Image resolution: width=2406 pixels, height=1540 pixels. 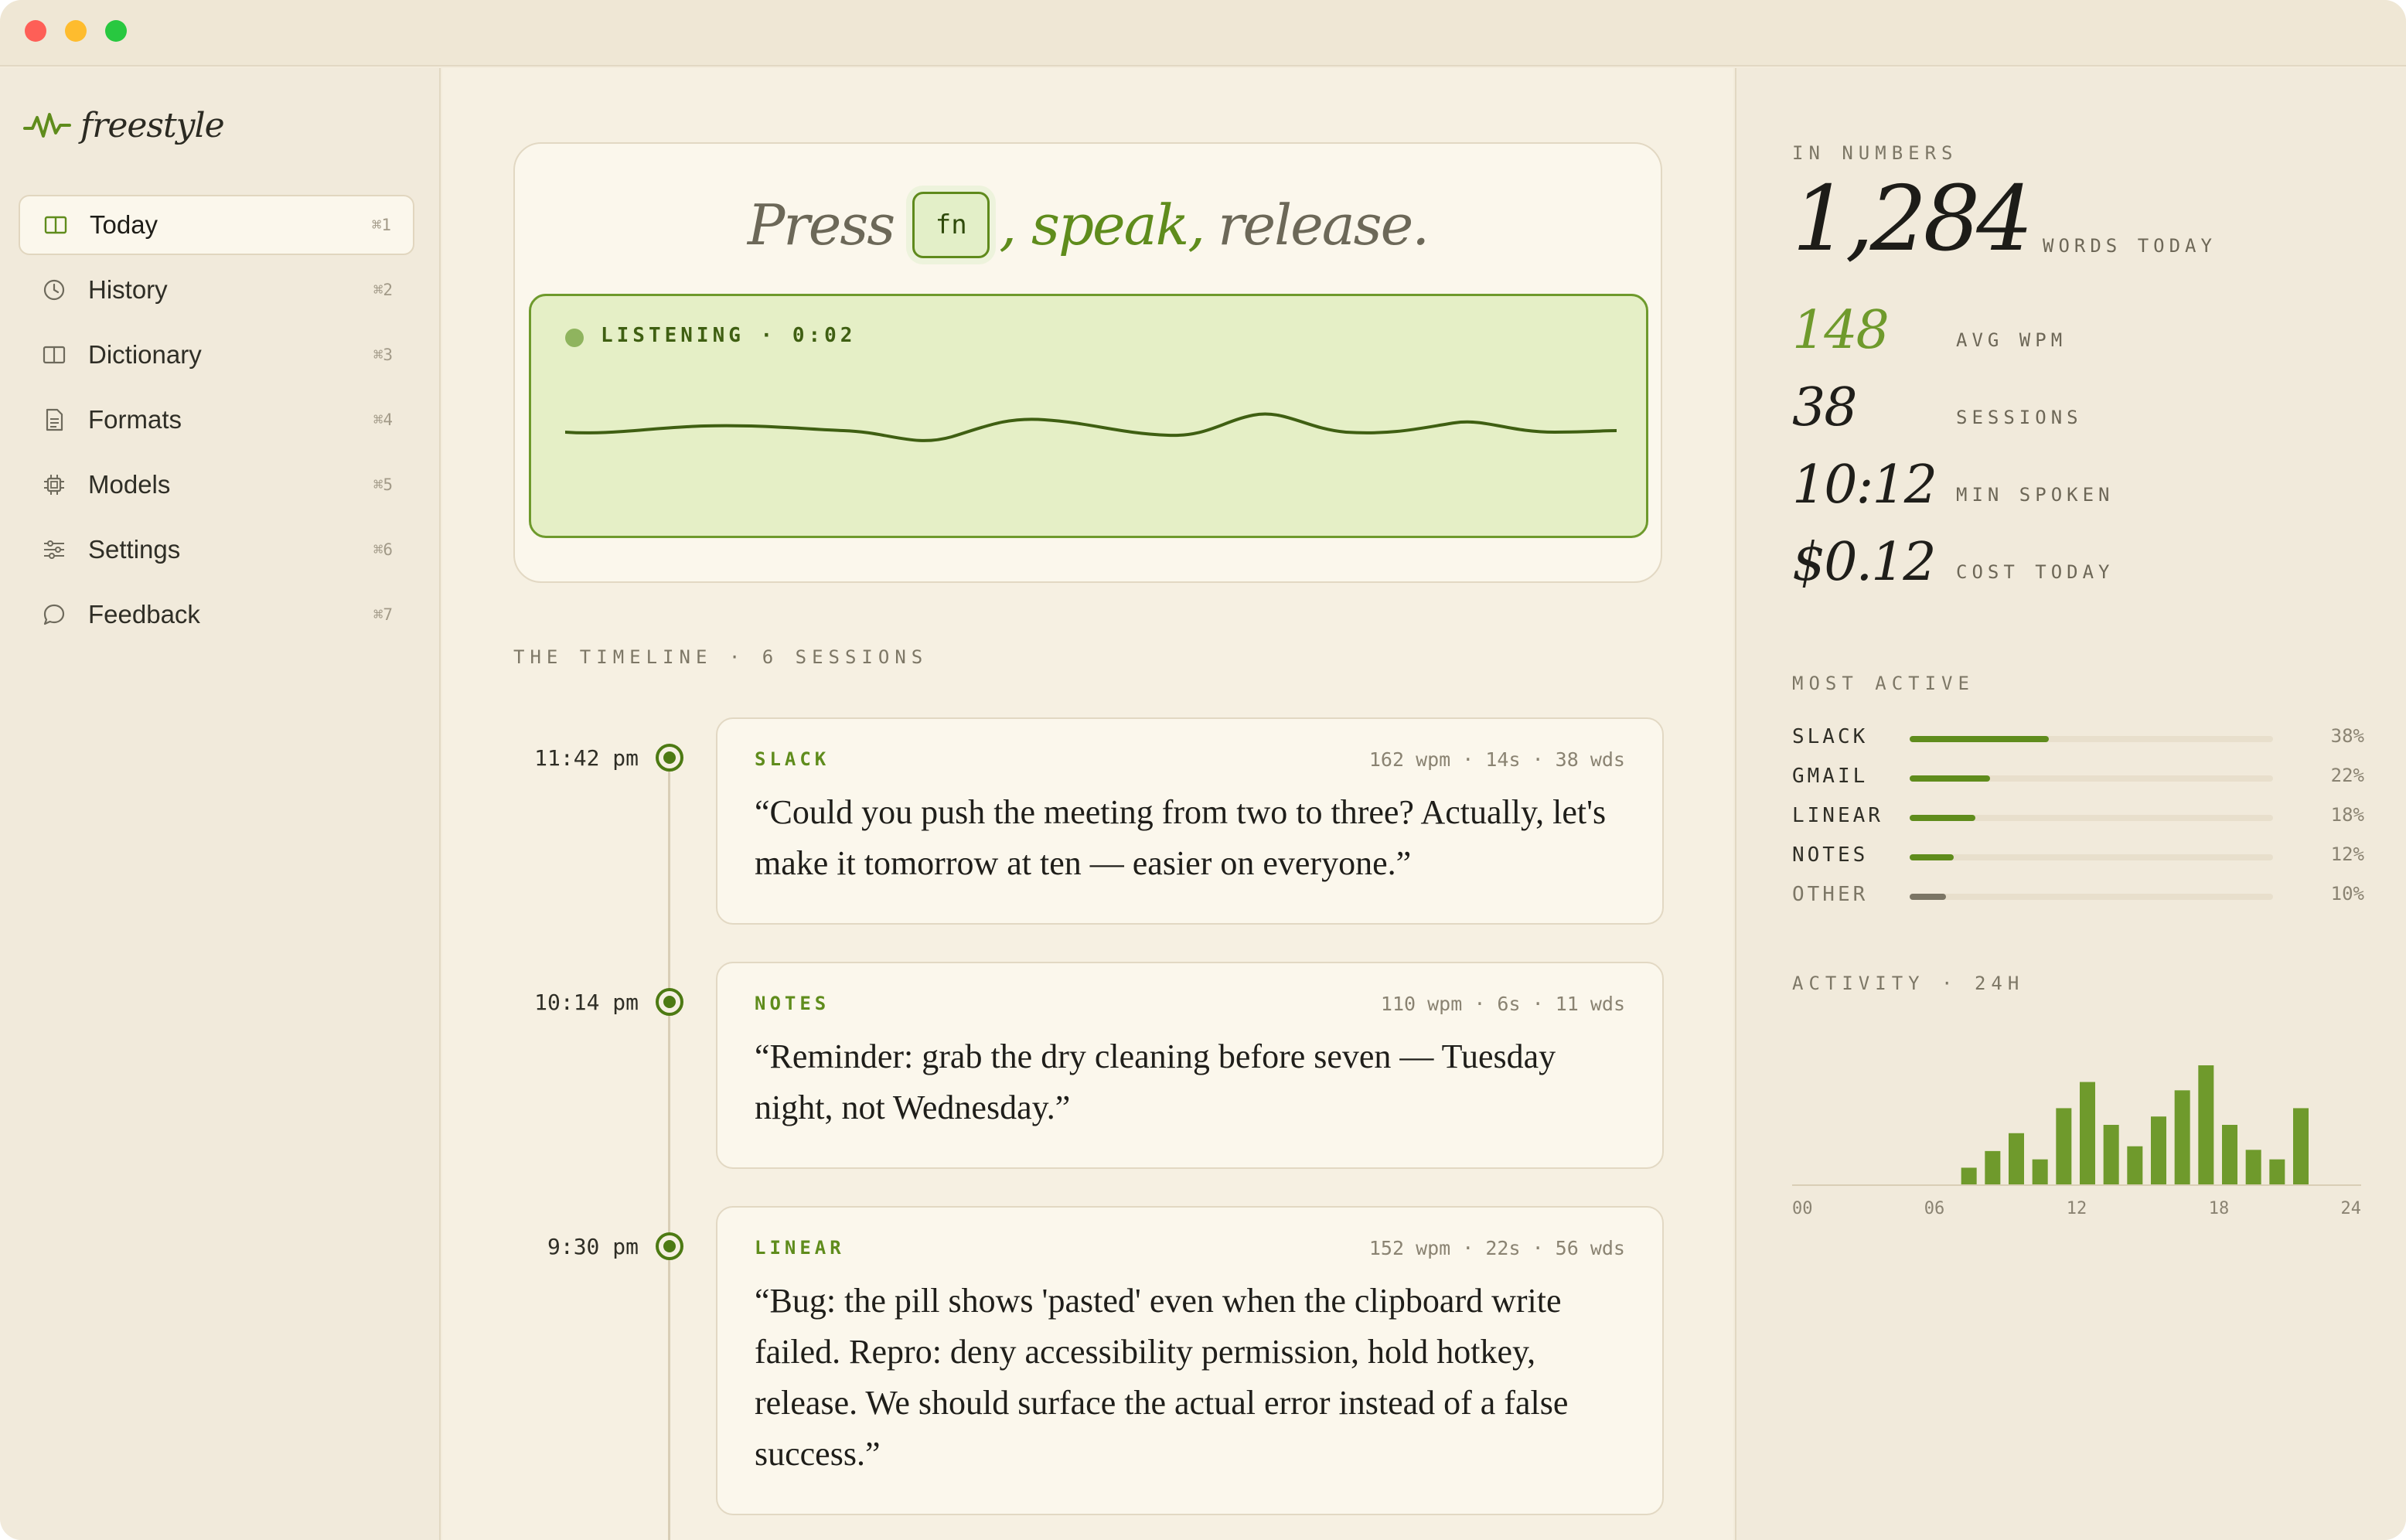 I want to click on app-usage-row: SLACK 38%, so click(x=2078, y=737).